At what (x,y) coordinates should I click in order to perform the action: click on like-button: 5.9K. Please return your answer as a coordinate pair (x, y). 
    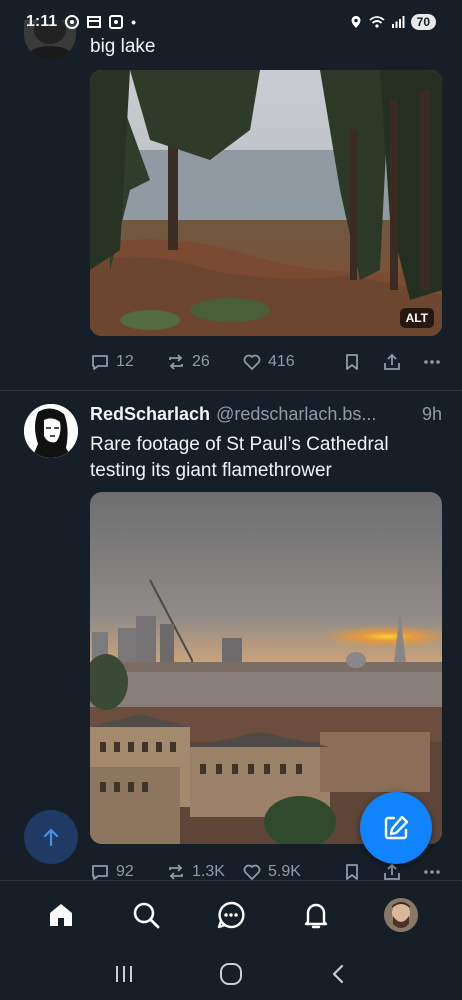
    Looking at the image, I should click on (292, 872).